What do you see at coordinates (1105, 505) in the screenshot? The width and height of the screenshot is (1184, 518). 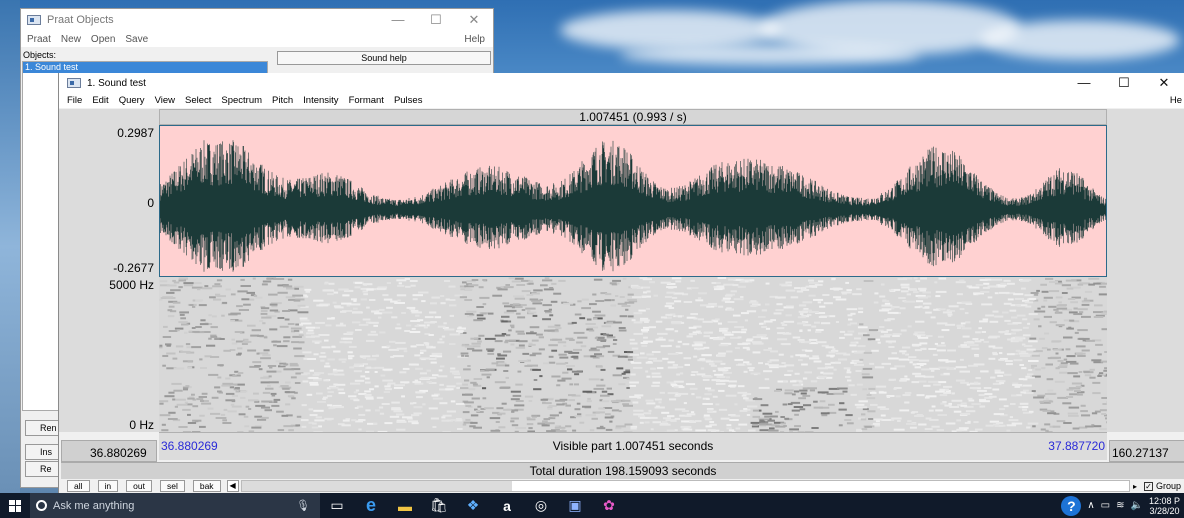 I see `battery-icon: ▭` at bounding box center [1105, 505].